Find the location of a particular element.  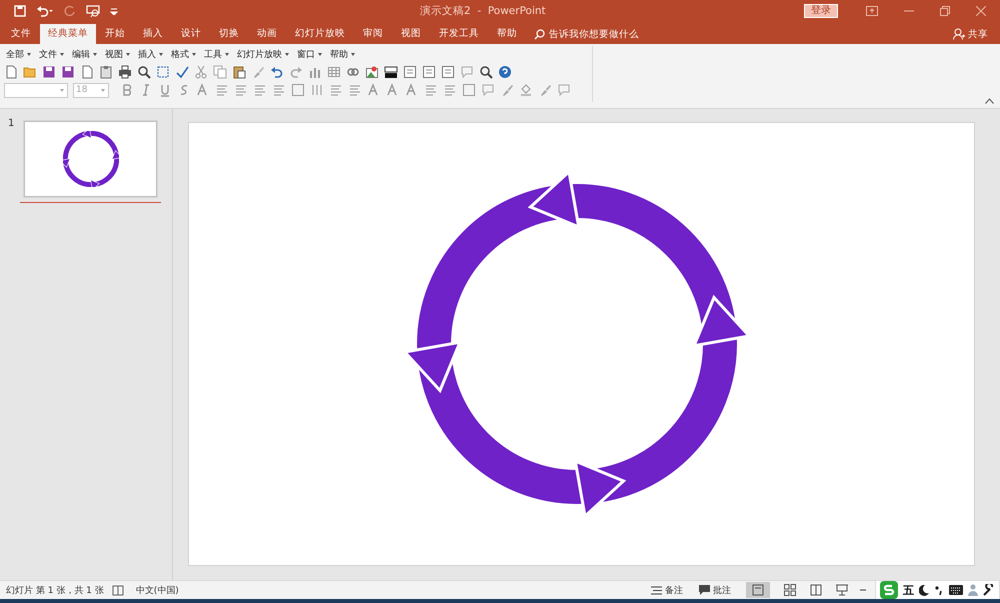

collapse-ribbon-icon is located at coordinates (989, 101).